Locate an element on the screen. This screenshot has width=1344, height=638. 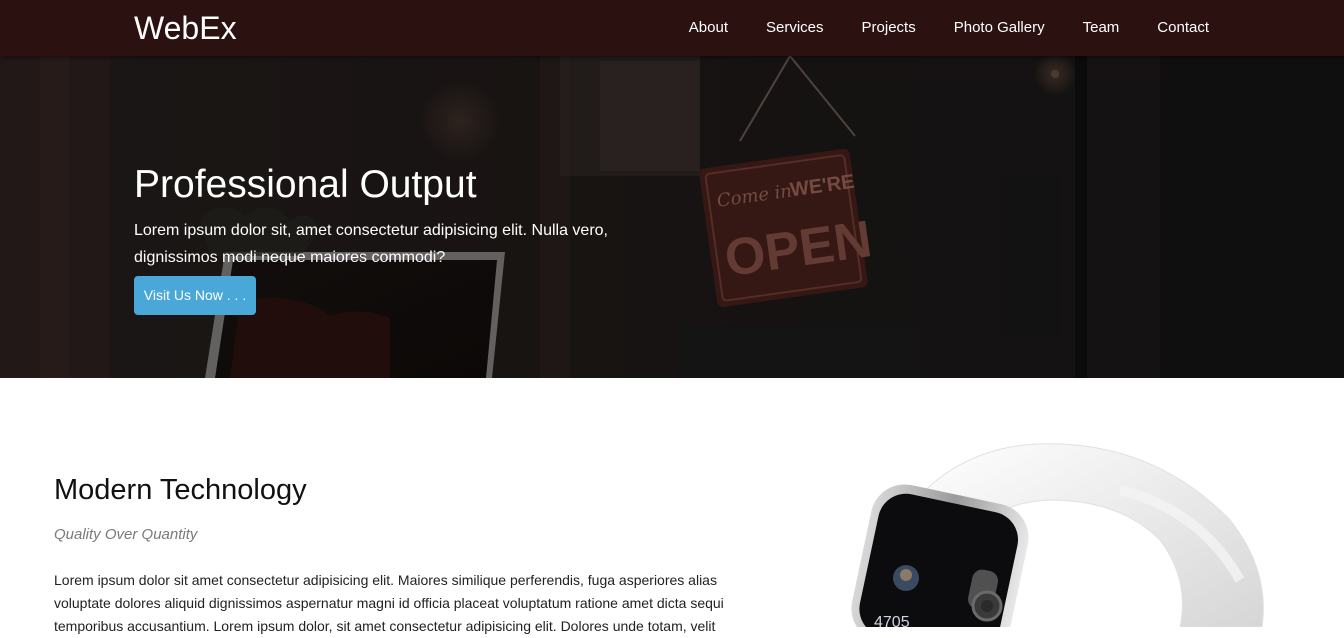
nav-link-contact: Contact is located at coordinates (1183, 28).